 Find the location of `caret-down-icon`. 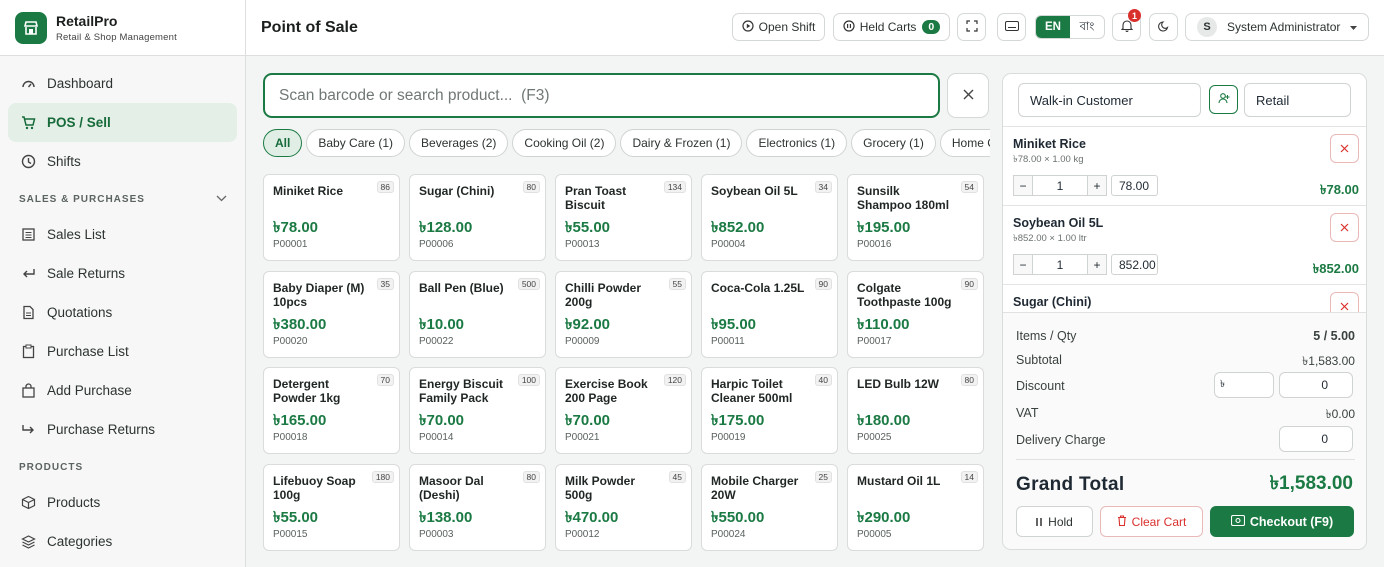

caret-down-icon is located at coordinates (1354, 27).